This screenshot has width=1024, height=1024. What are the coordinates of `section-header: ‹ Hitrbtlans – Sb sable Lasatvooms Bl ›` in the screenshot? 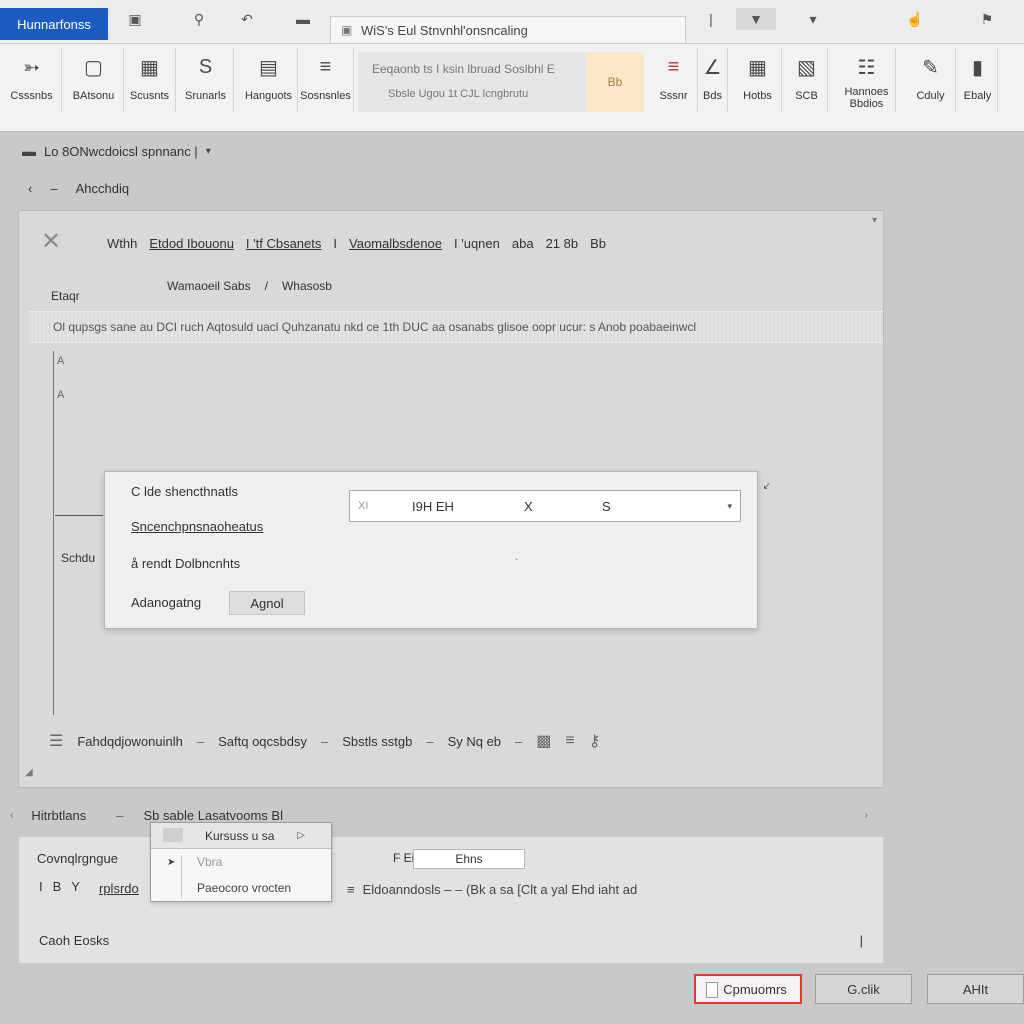 It's located at (446, 815).